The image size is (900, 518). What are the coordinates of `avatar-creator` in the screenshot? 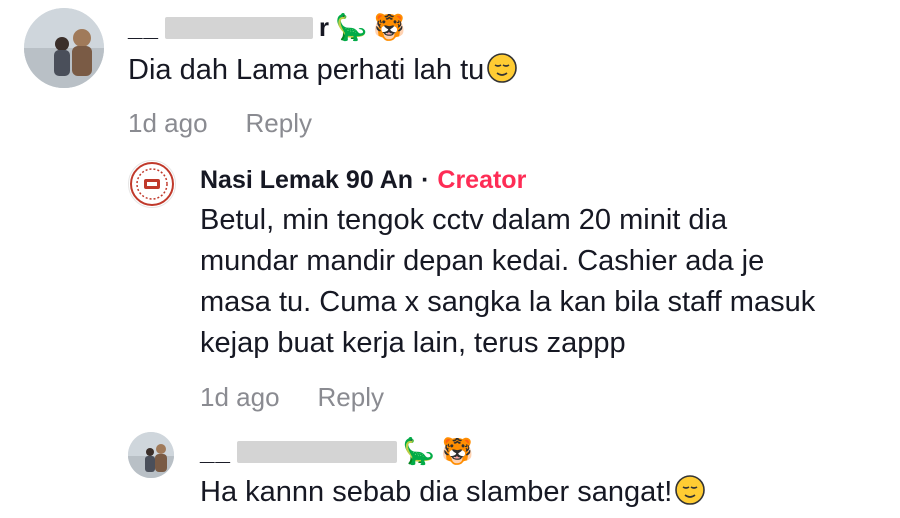 It's located at (152, 184).